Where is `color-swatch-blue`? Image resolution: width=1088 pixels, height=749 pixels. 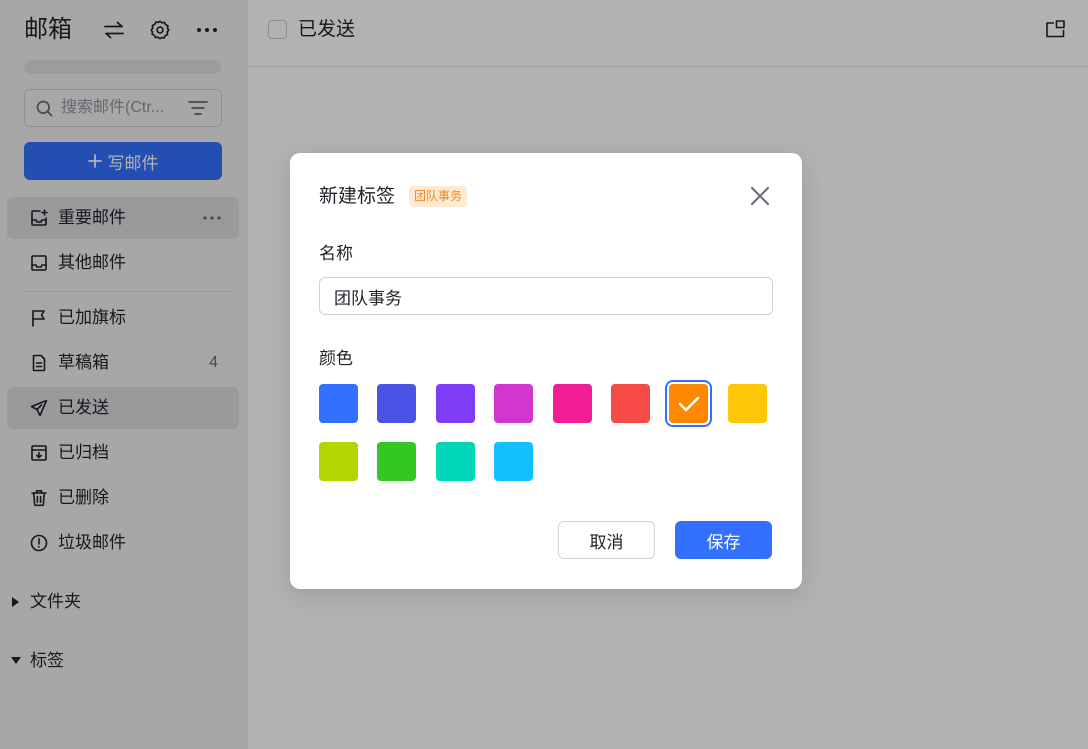 color-swatch-blue is located at coordinates (338, 403).